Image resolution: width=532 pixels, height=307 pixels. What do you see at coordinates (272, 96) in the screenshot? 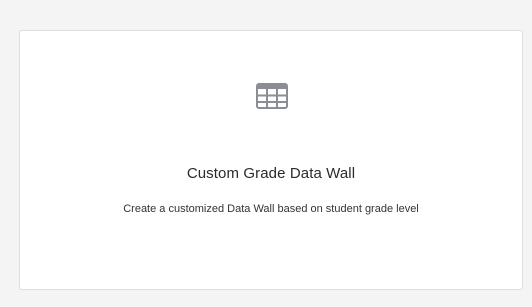
I see `grid-table-icon` at bounding box center [272, 96].